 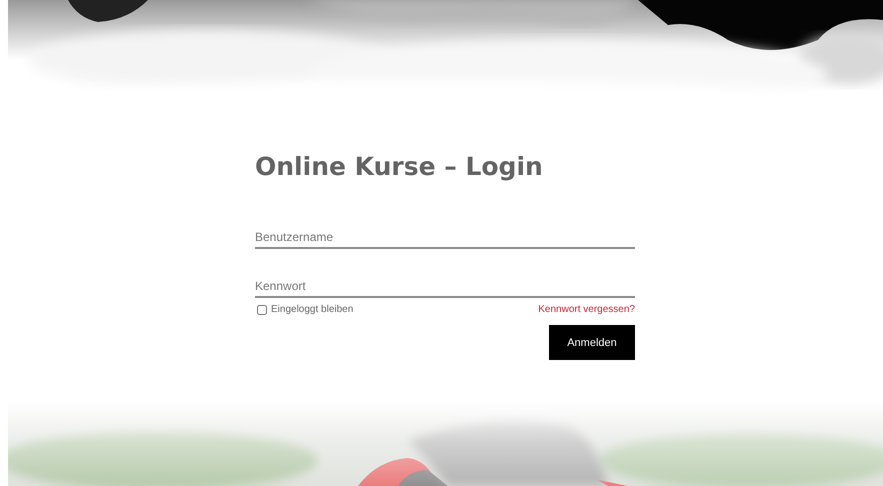 What do you see at coordinates (262, 309) in the screenshot?
I see `checkbox` at bounding box center [262, 309].